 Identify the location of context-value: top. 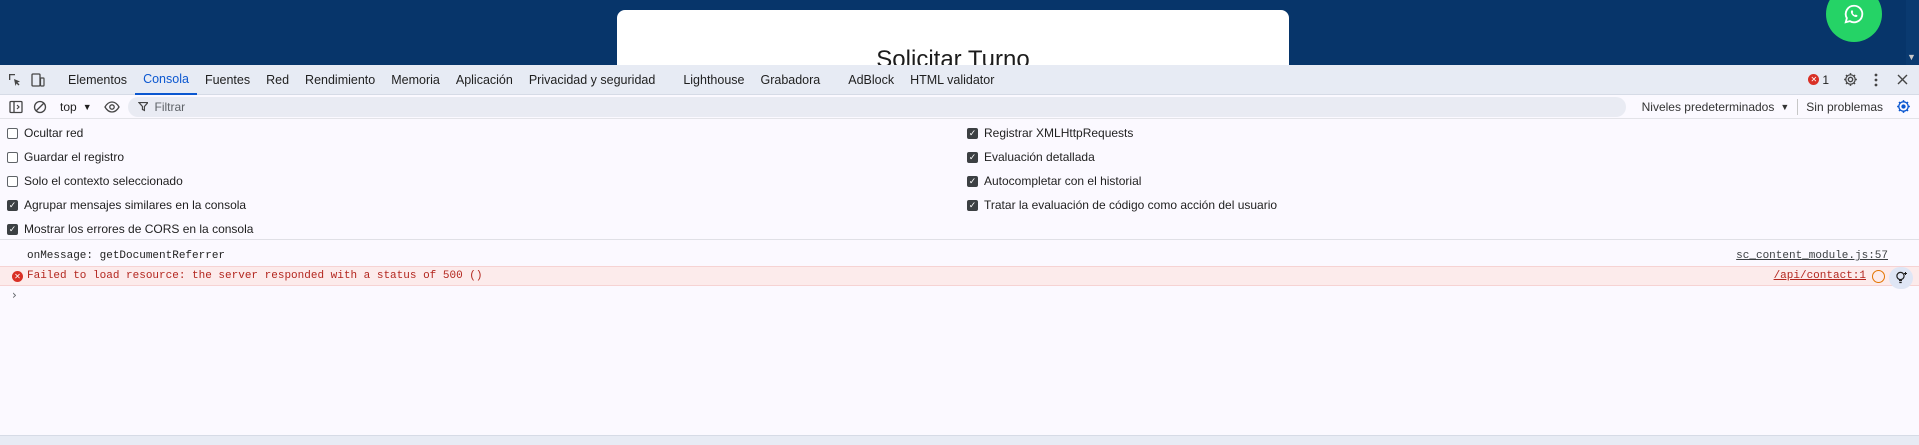
(68, 106).